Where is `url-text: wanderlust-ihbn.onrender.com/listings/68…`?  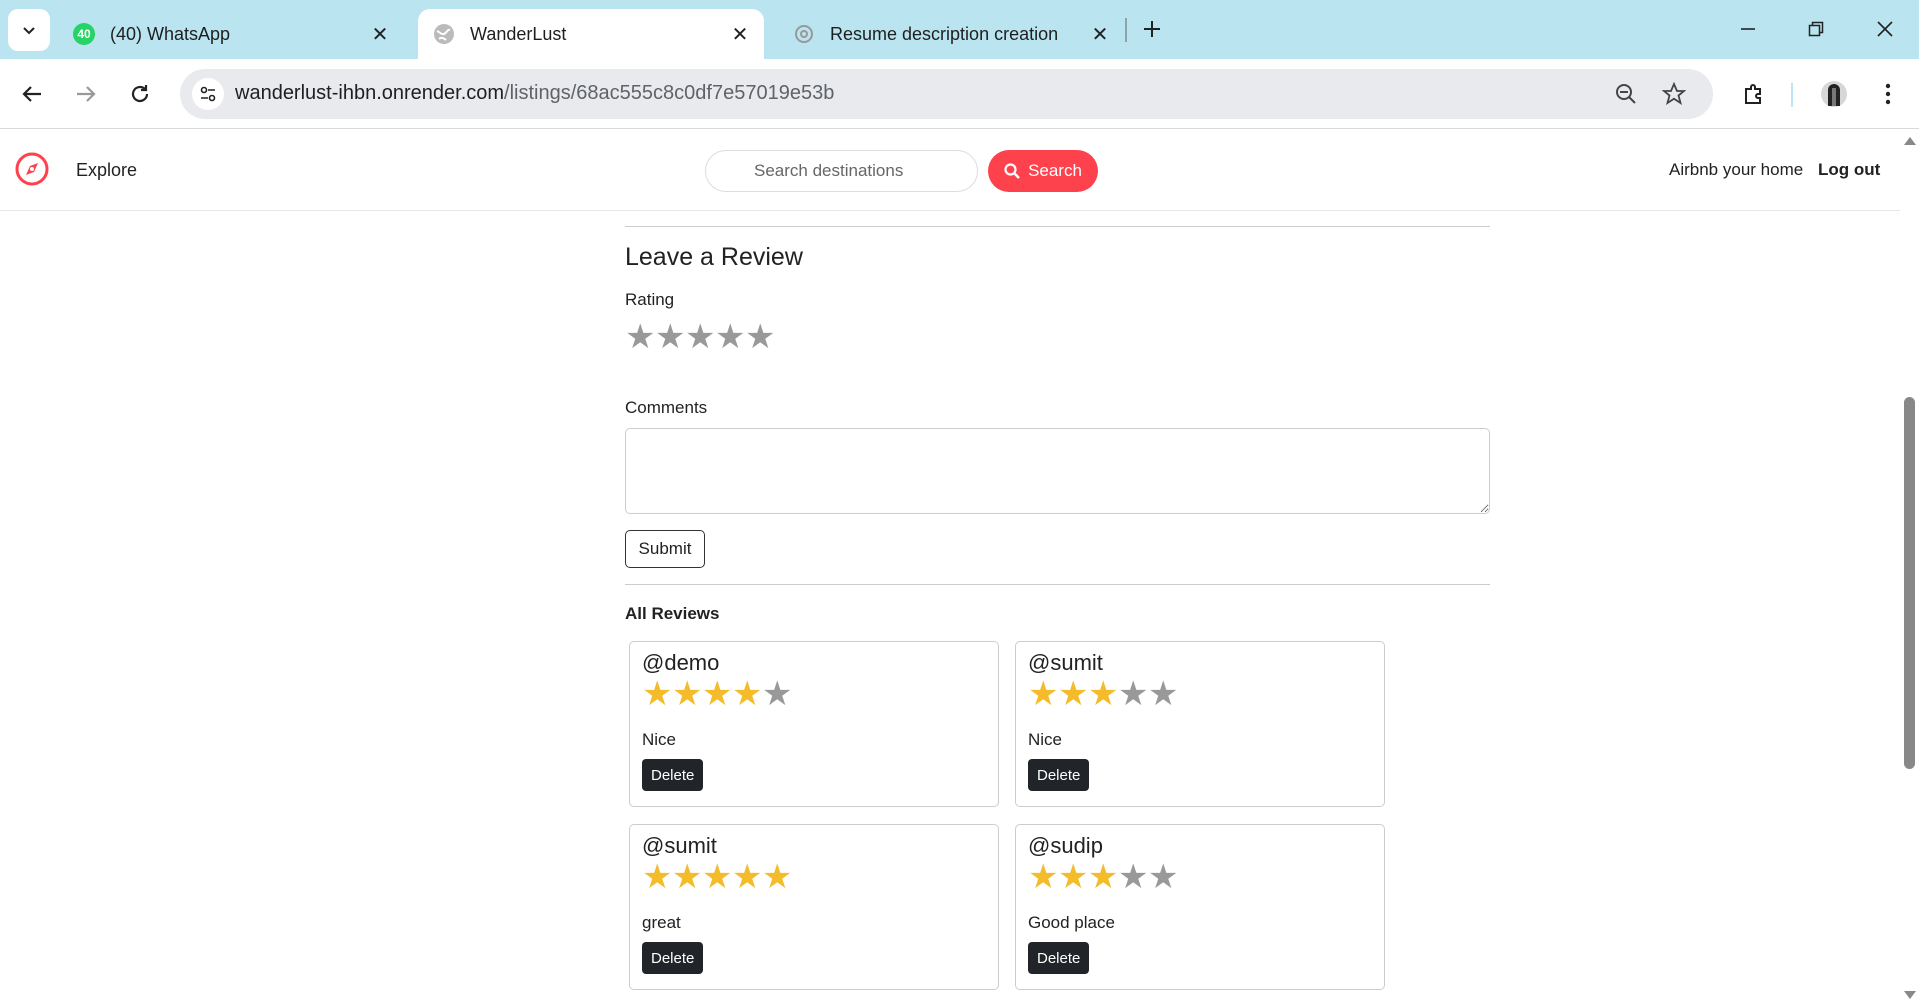 url-text: wanderlust-ihbn.onrender.com/listings/68… is located at coordinates (534, 93).